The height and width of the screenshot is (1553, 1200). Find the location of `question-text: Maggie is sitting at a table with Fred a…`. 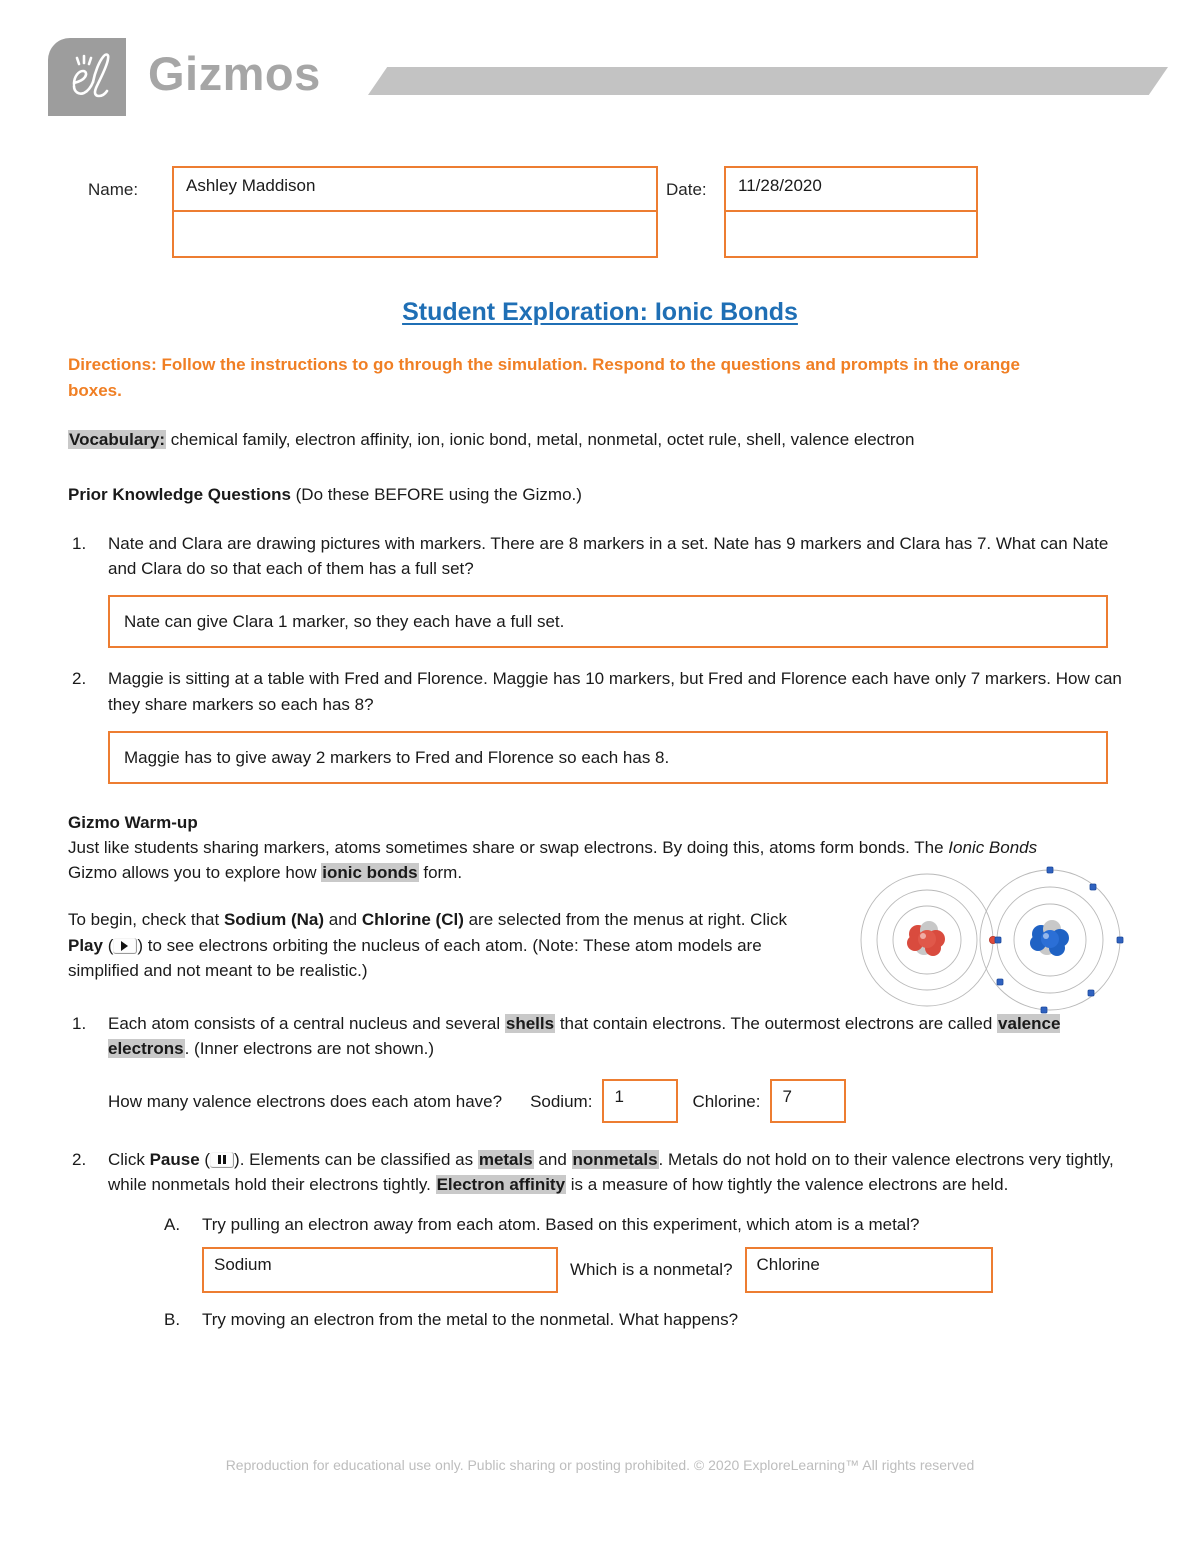

question-text: Maggie is sitting at a table with Fred a… is located at coordinates (615, 691).